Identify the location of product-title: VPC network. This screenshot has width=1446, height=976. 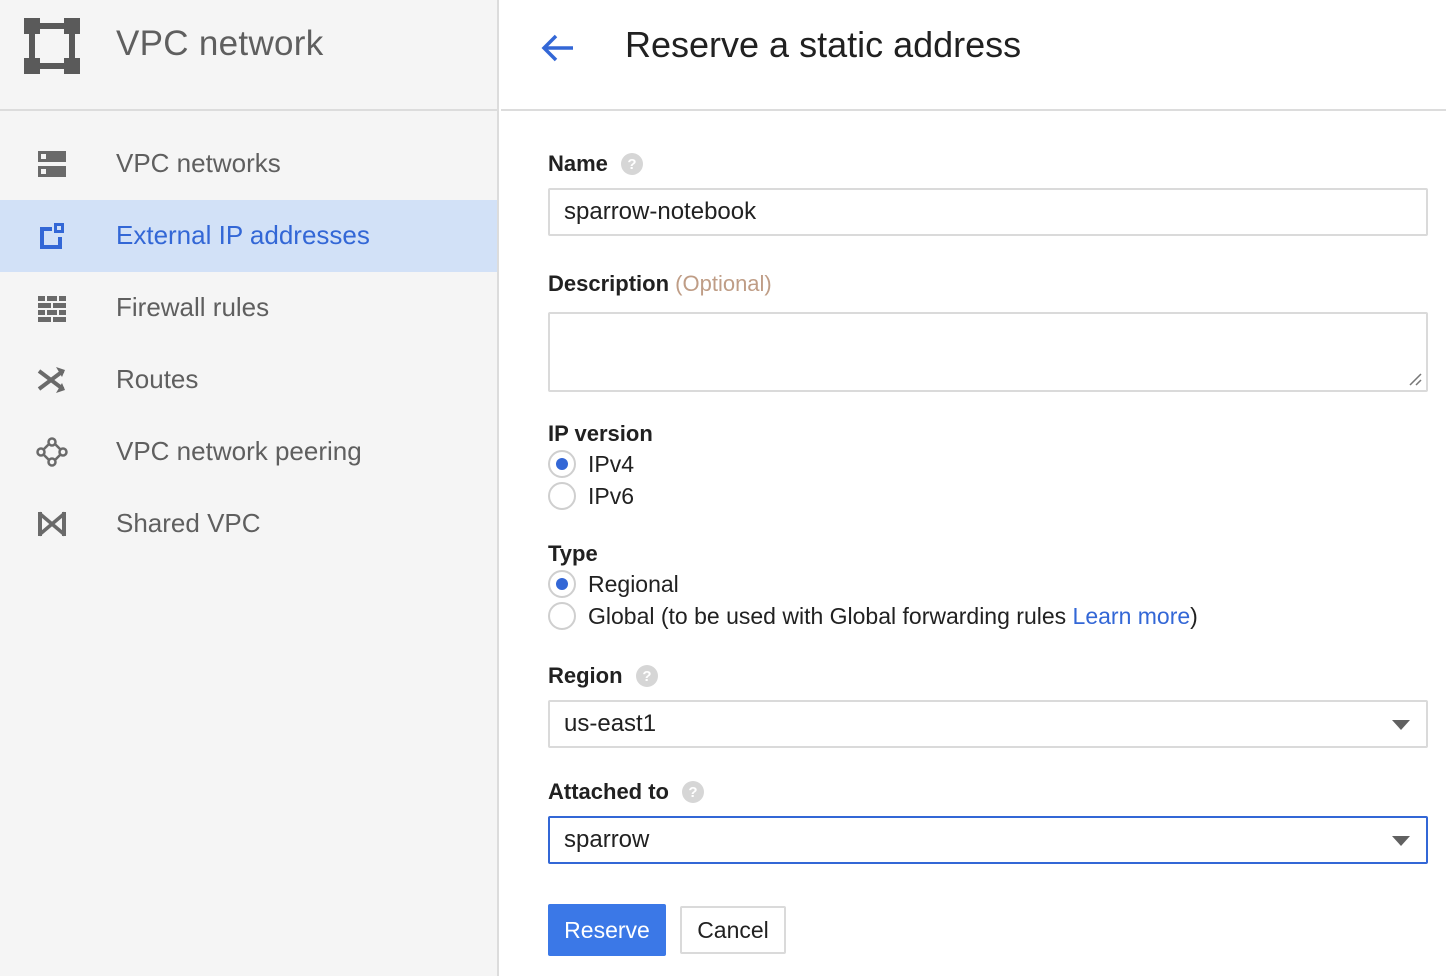
(220, 43).